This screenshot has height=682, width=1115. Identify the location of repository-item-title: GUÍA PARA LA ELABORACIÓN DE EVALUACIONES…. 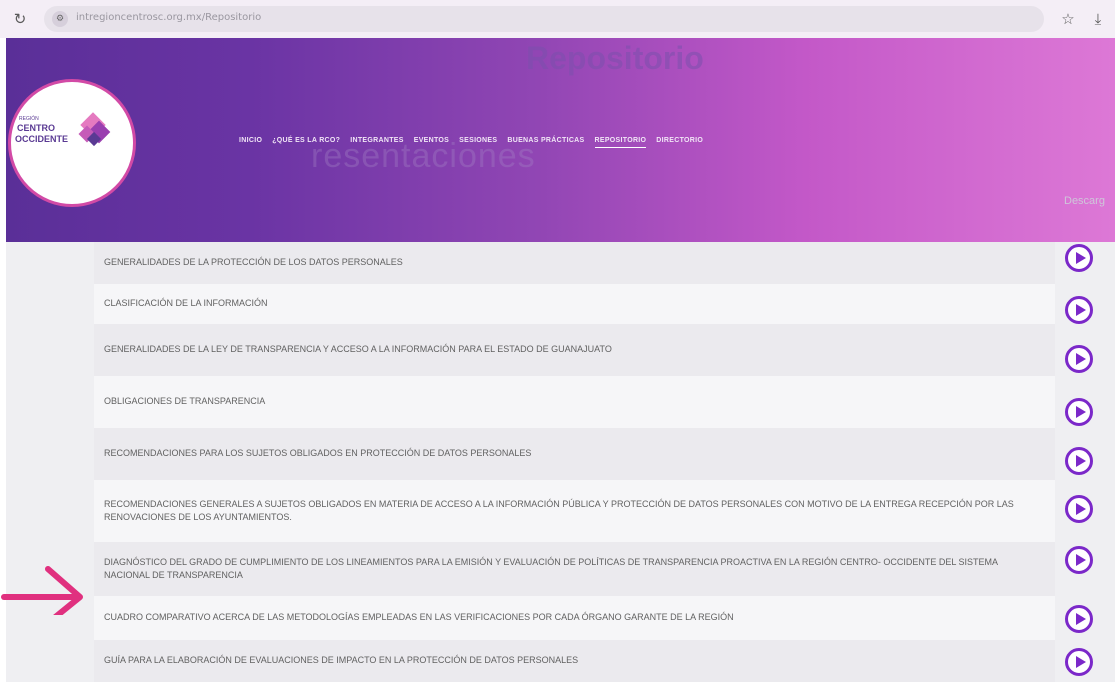
(574, 661).